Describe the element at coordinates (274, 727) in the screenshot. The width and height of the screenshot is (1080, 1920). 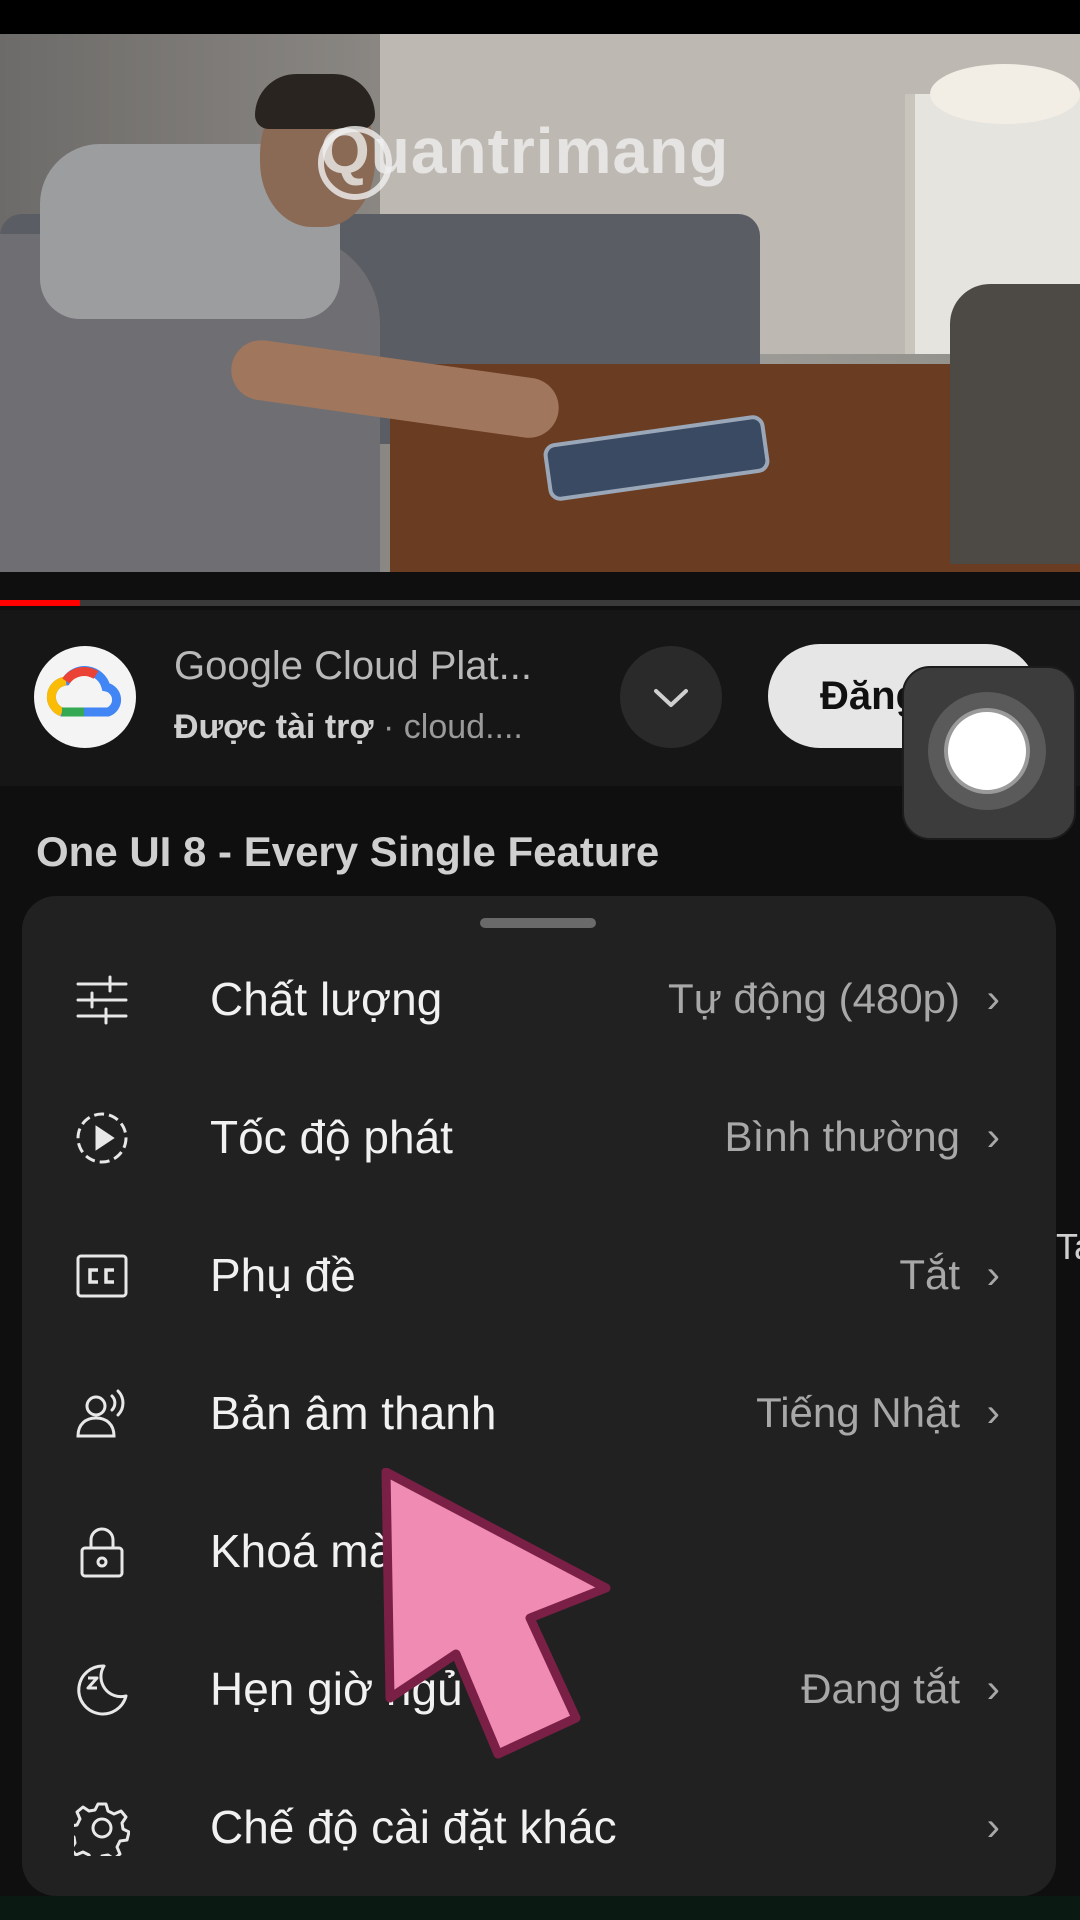
I see `sponsored-label: Được tài trợ` at that location.